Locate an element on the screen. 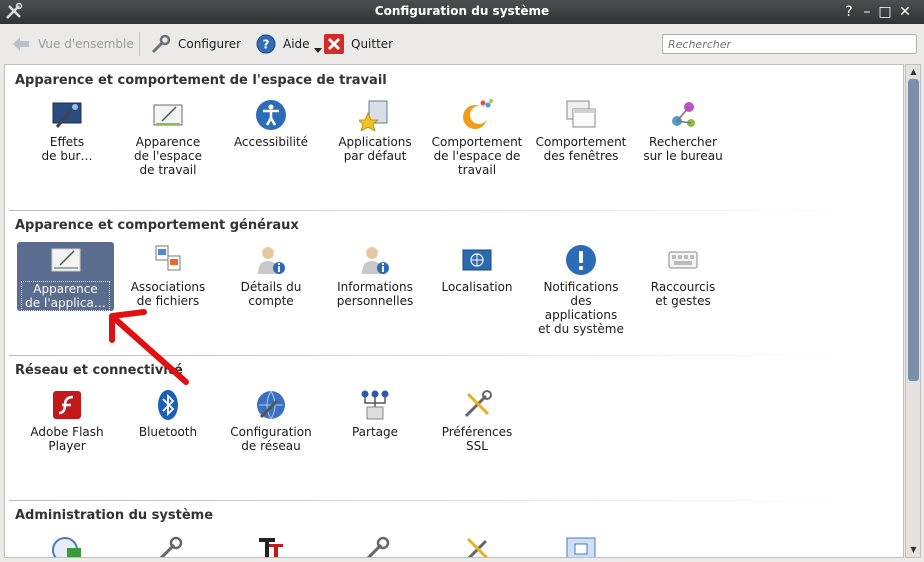 The width and height of the screenshot is (924, 562). module-network-settings: Configuration de réseau is located at coordinates (271, 421).